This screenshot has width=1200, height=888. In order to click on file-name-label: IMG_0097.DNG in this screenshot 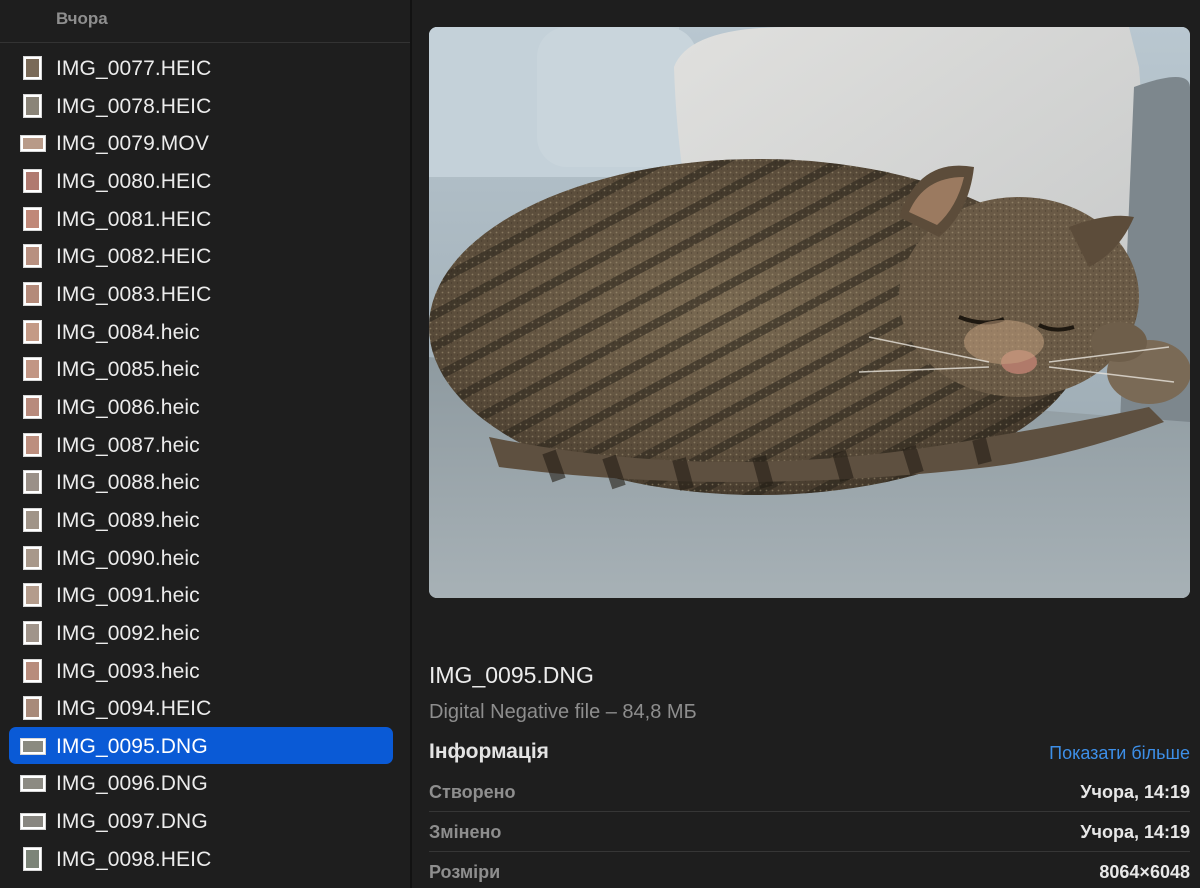, I will do `click(132, 822)`.